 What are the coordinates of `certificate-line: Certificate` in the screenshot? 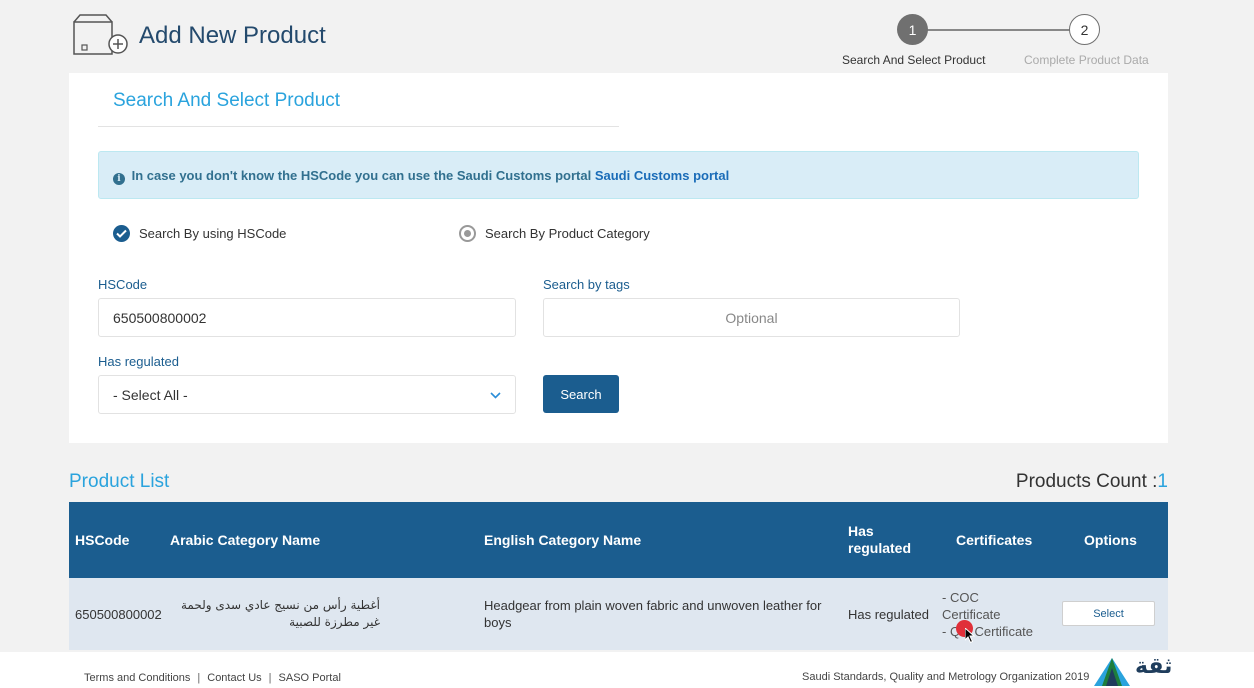 It's located at (971, 614).